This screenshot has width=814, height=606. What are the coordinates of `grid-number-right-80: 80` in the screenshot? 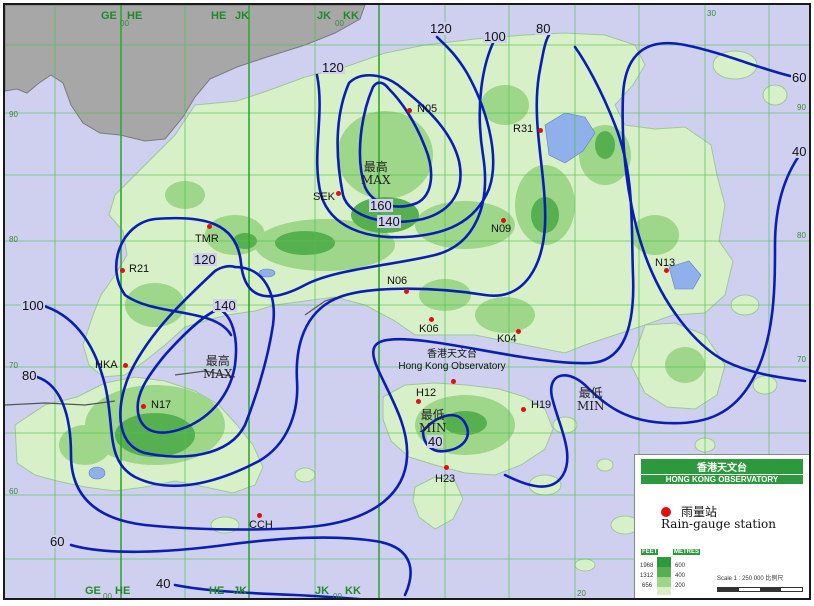 It's located at (801, 235).